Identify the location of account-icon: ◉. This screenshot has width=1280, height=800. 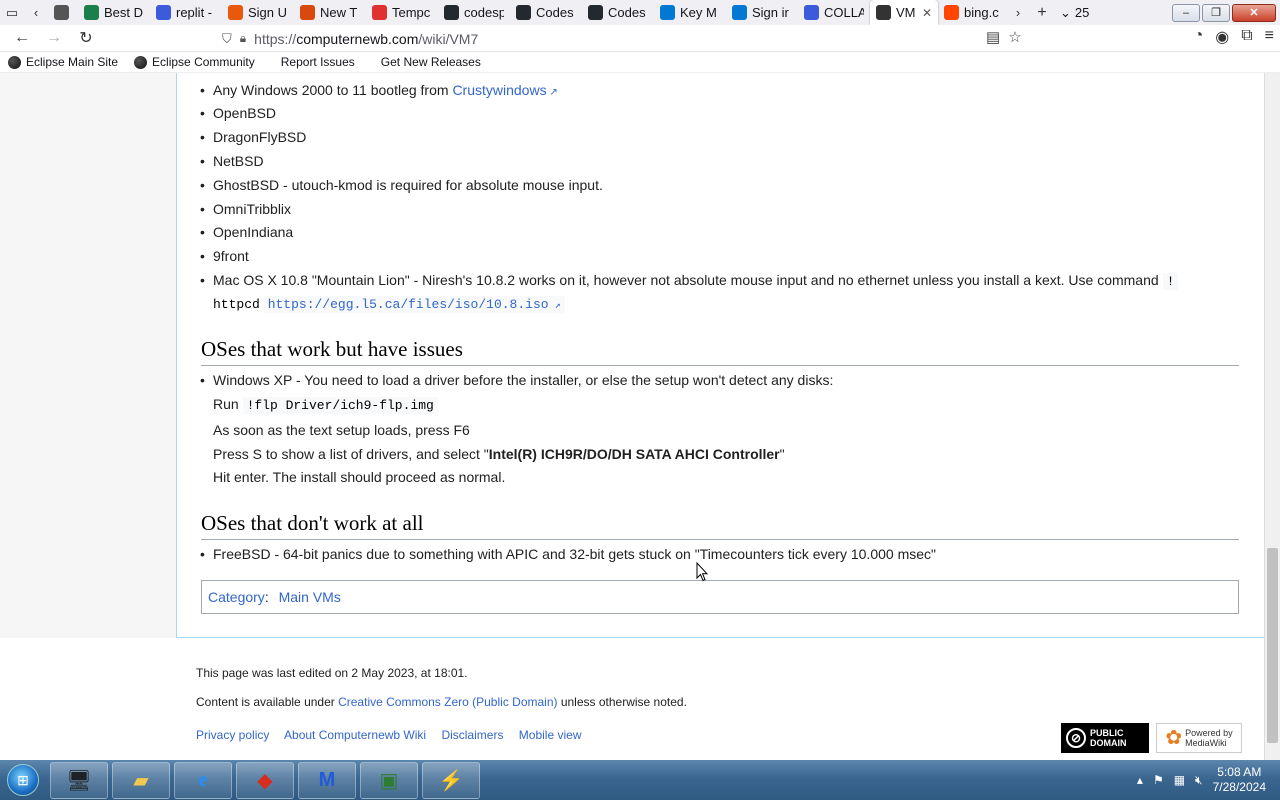
(1222, 37).